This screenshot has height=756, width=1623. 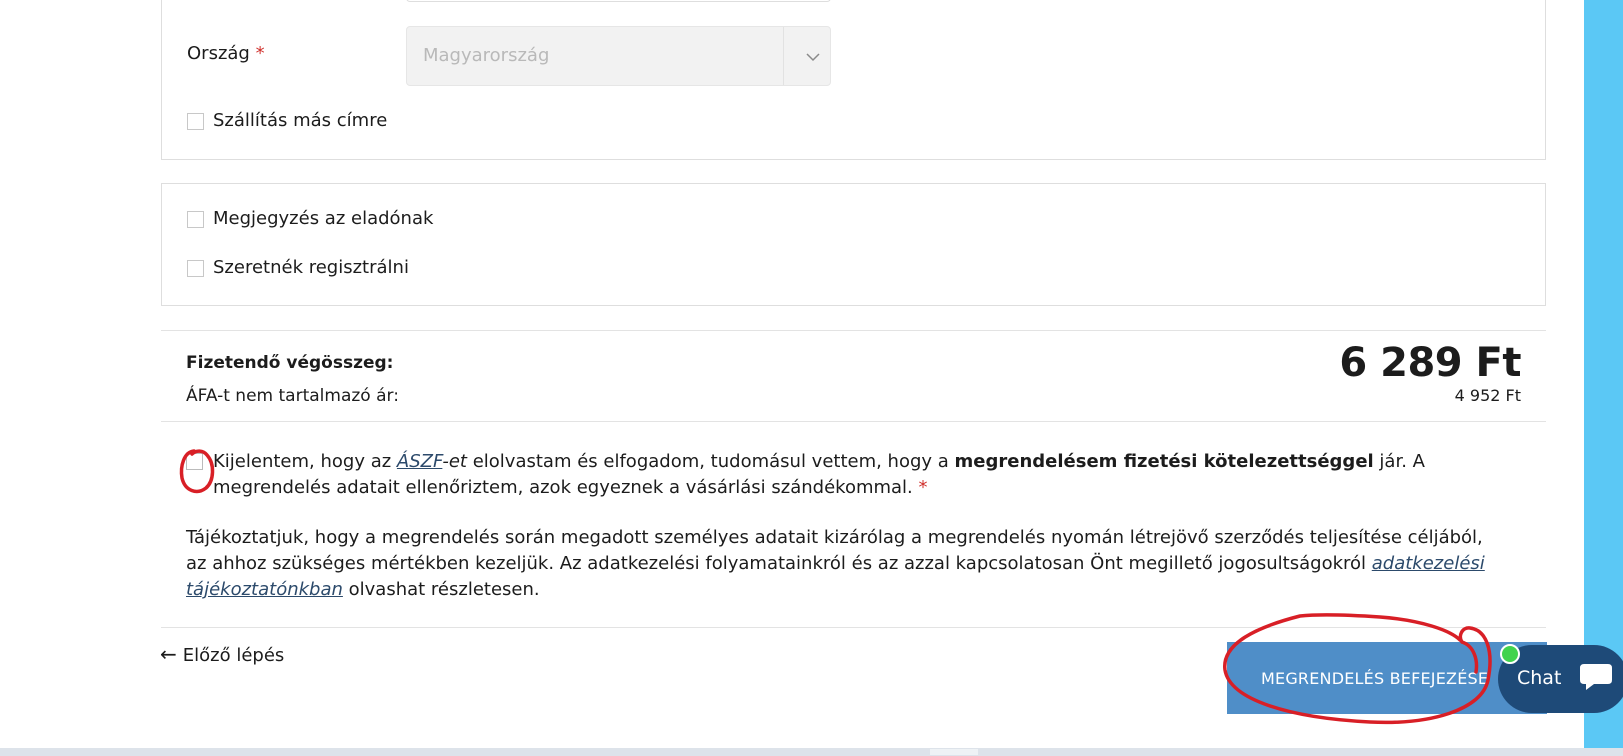 What do you see at coordinates (853, 330) in the screenshot?
I see `summary-top-divider` at bounding box center [853, 330].